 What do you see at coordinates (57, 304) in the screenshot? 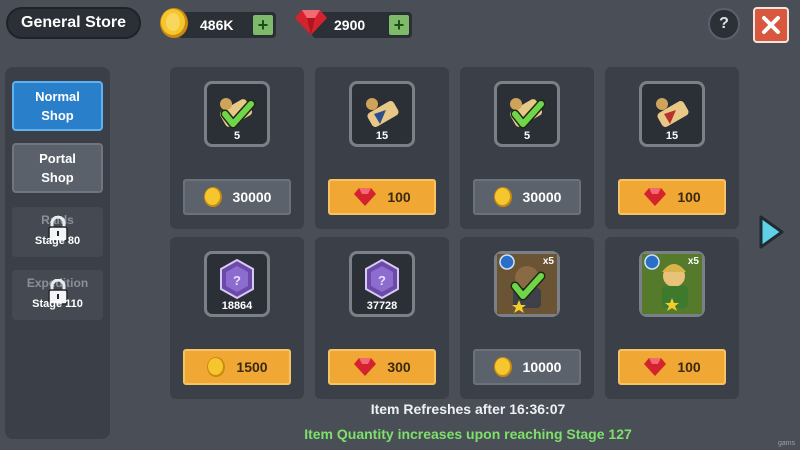
I see `unlock-stage: Stage 110` at bounding box center [57, 304].